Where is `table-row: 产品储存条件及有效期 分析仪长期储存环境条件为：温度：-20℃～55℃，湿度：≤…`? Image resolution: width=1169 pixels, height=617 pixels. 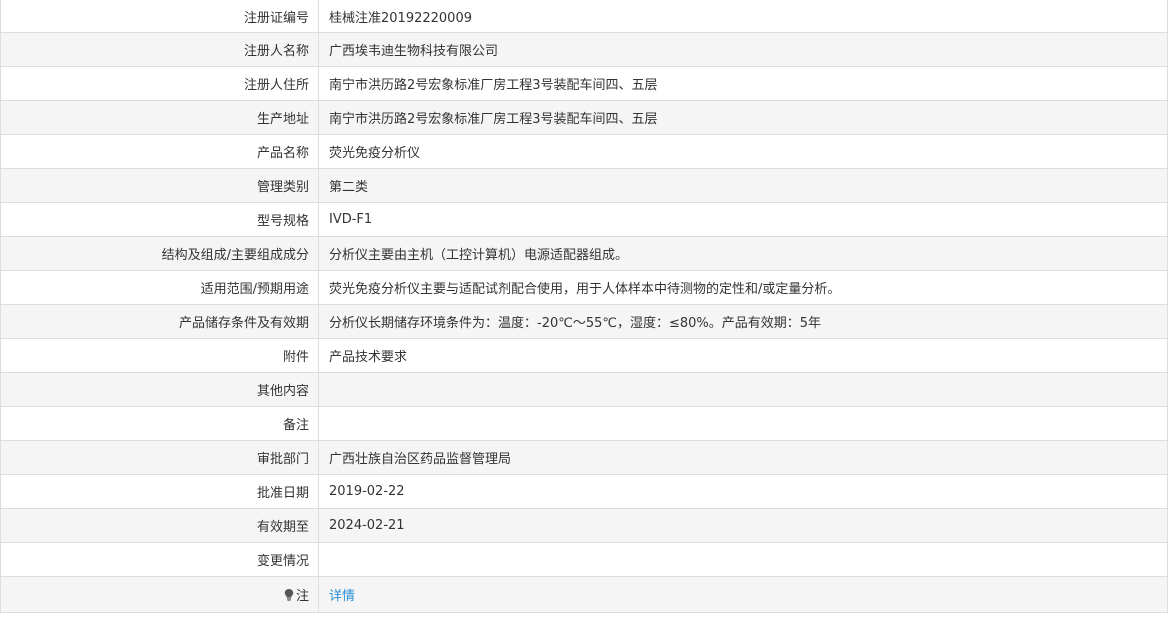
table-row: 产品储存条件及有效期 分析仪长期储存环境条件为：温度：-20℃～55℃，湿度：≤… is located at coordinates (584, 321).